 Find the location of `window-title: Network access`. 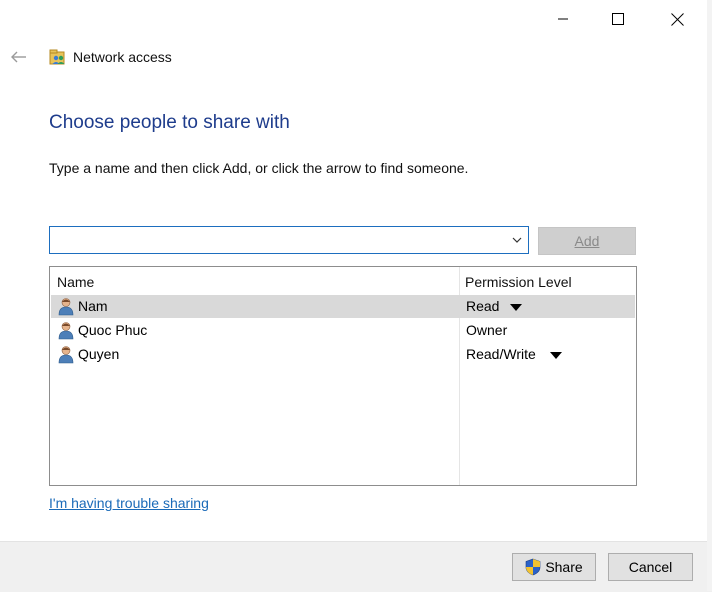

window-title: Network access is located at coordinates (122, 57).